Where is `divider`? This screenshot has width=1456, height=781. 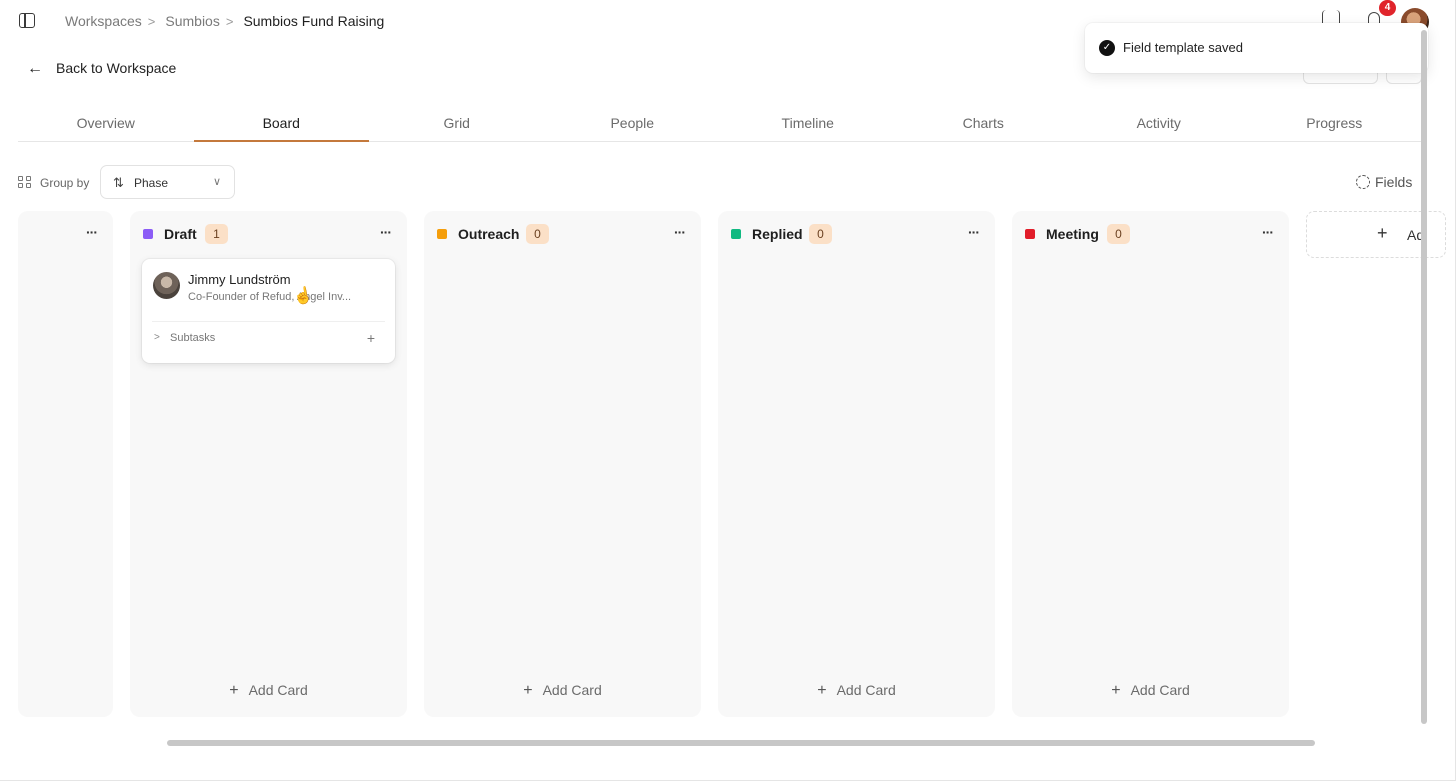
divider is located at coordinates (268, 321).